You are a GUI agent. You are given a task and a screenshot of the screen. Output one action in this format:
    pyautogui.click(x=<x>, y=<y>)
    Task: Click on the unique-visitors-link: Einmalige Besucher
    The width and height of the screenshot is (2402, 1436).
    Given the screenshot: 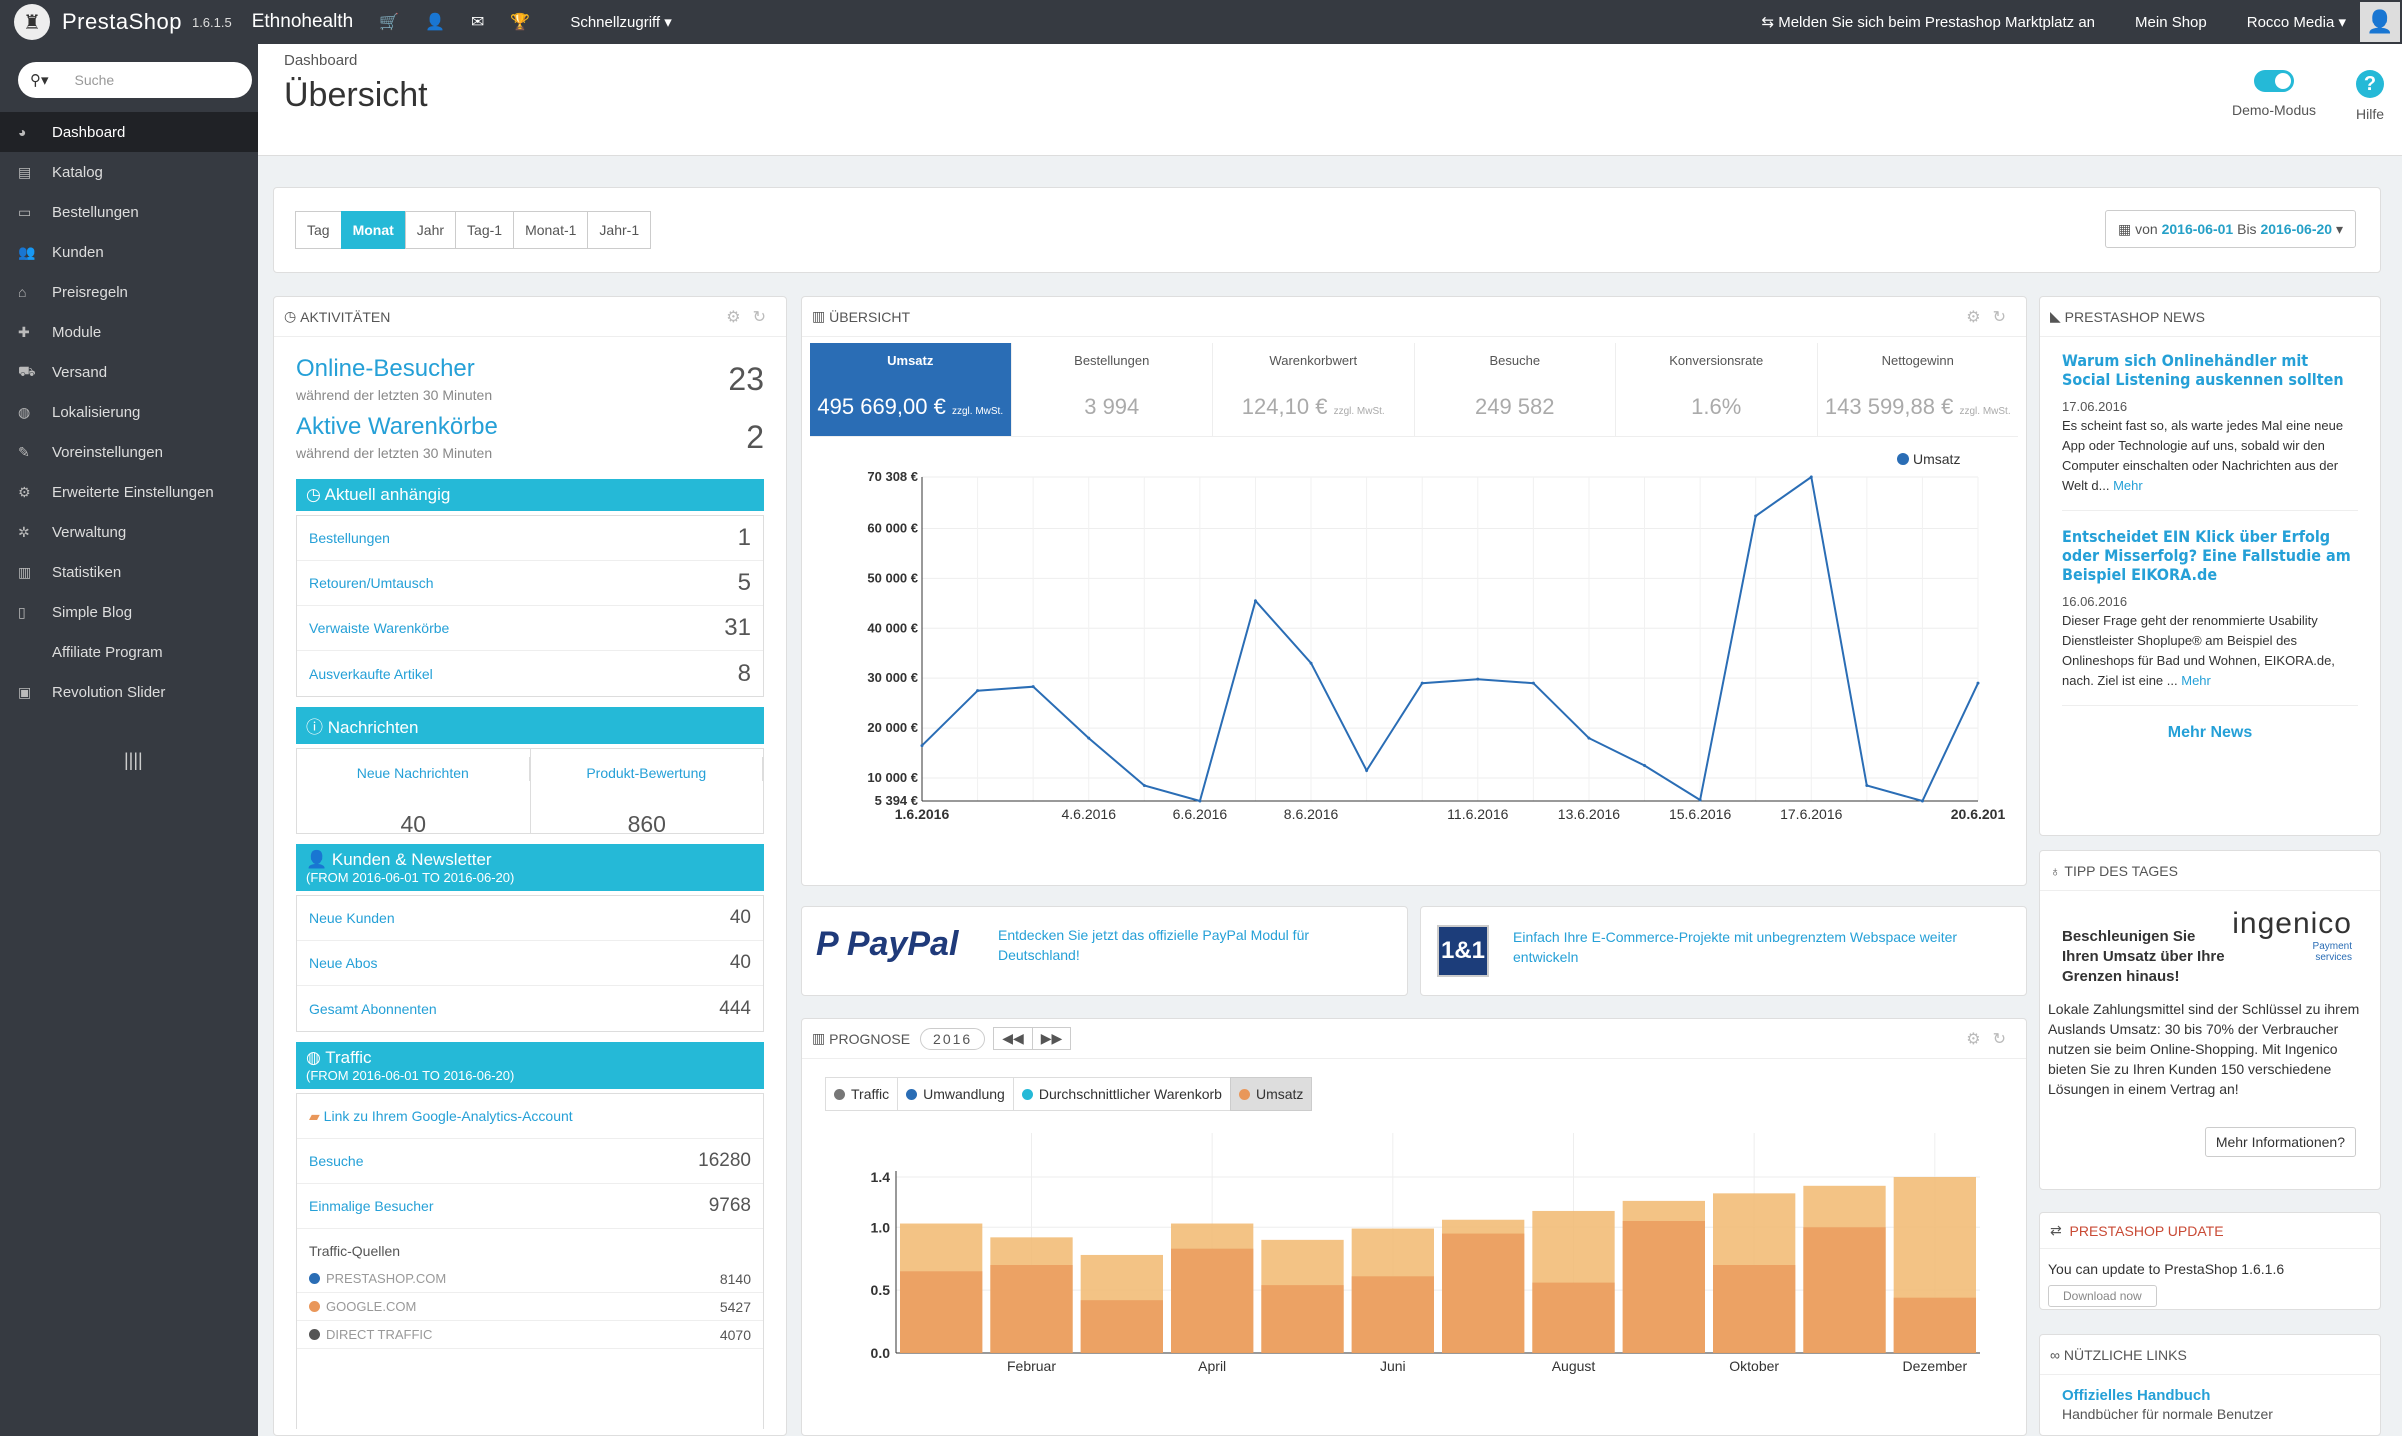 What is the action you would take?
    pyautogui.click(x=371, y=1206)
    